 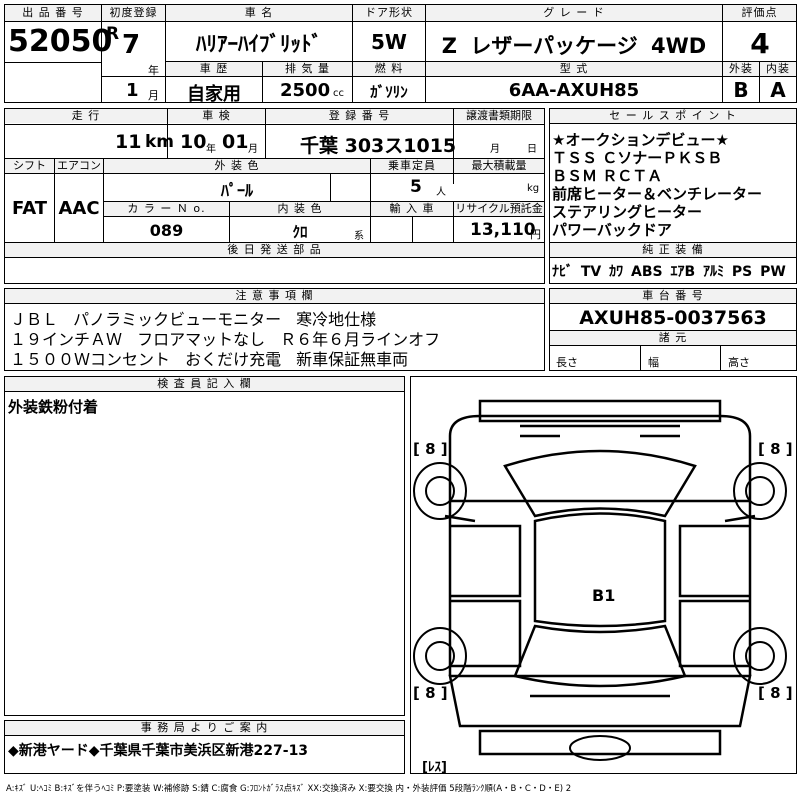 What do you see at coordinates (741, 69) in the screenshot?
I see `exterior-grade-header: 外装` at bounding box center [741, 69].